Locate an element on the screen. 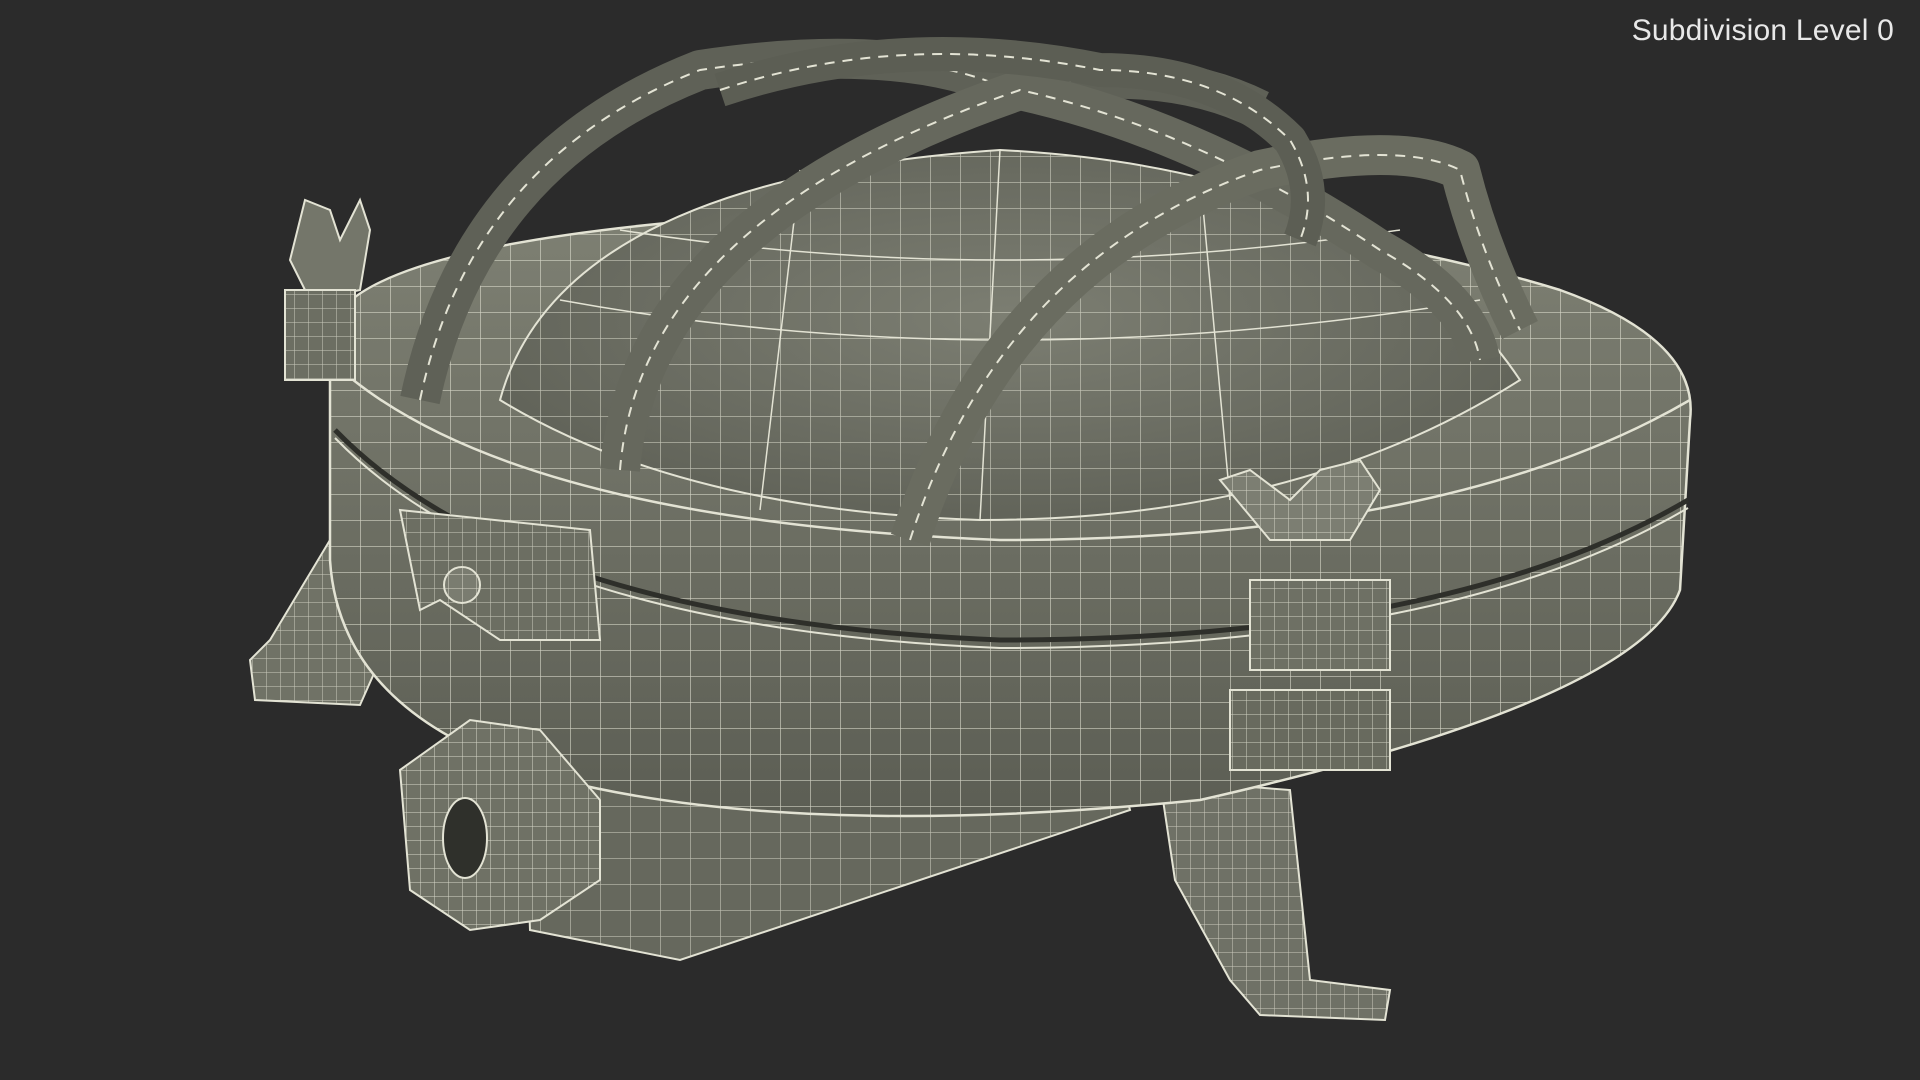  subdivision-level-label: Subdivision Level 0 is located at coordinates (1762, 30).